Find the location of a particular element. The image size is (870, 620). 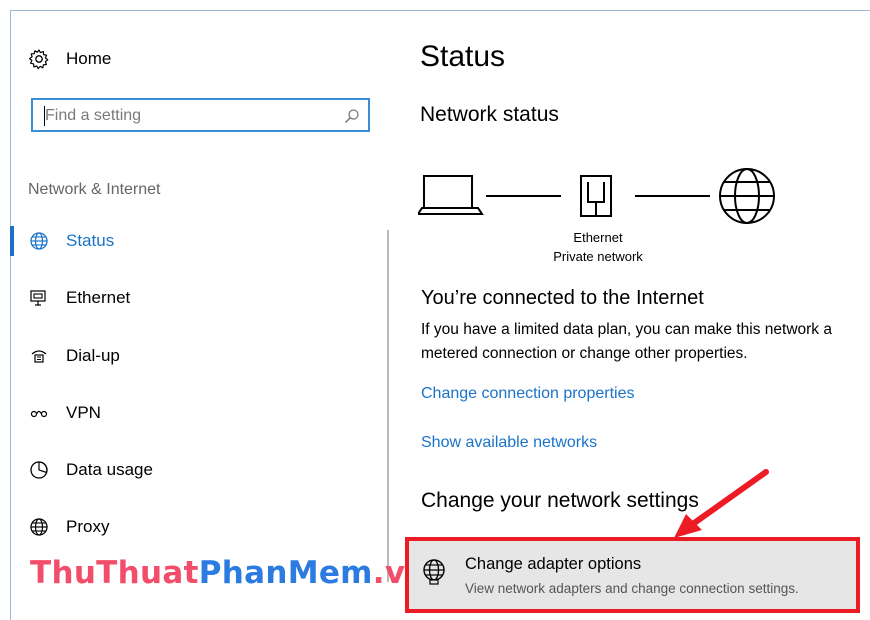

search-box is located at coordinates (200, 115).